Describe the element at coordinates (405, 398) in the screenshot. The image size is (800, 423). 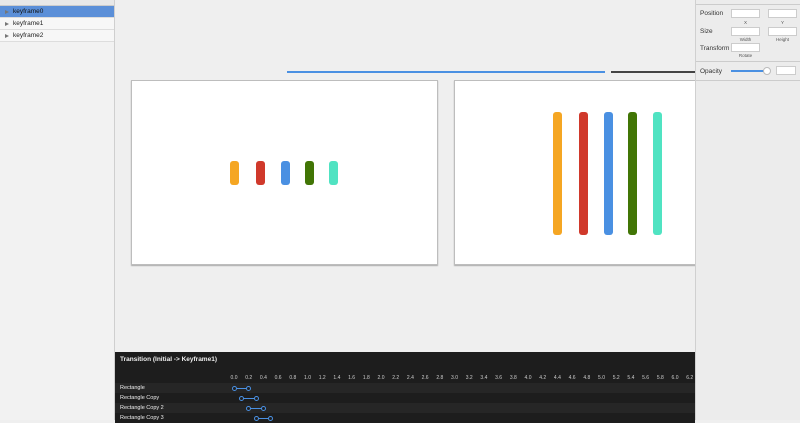
I see `timeline-row: Rectangle Copy` at that location.